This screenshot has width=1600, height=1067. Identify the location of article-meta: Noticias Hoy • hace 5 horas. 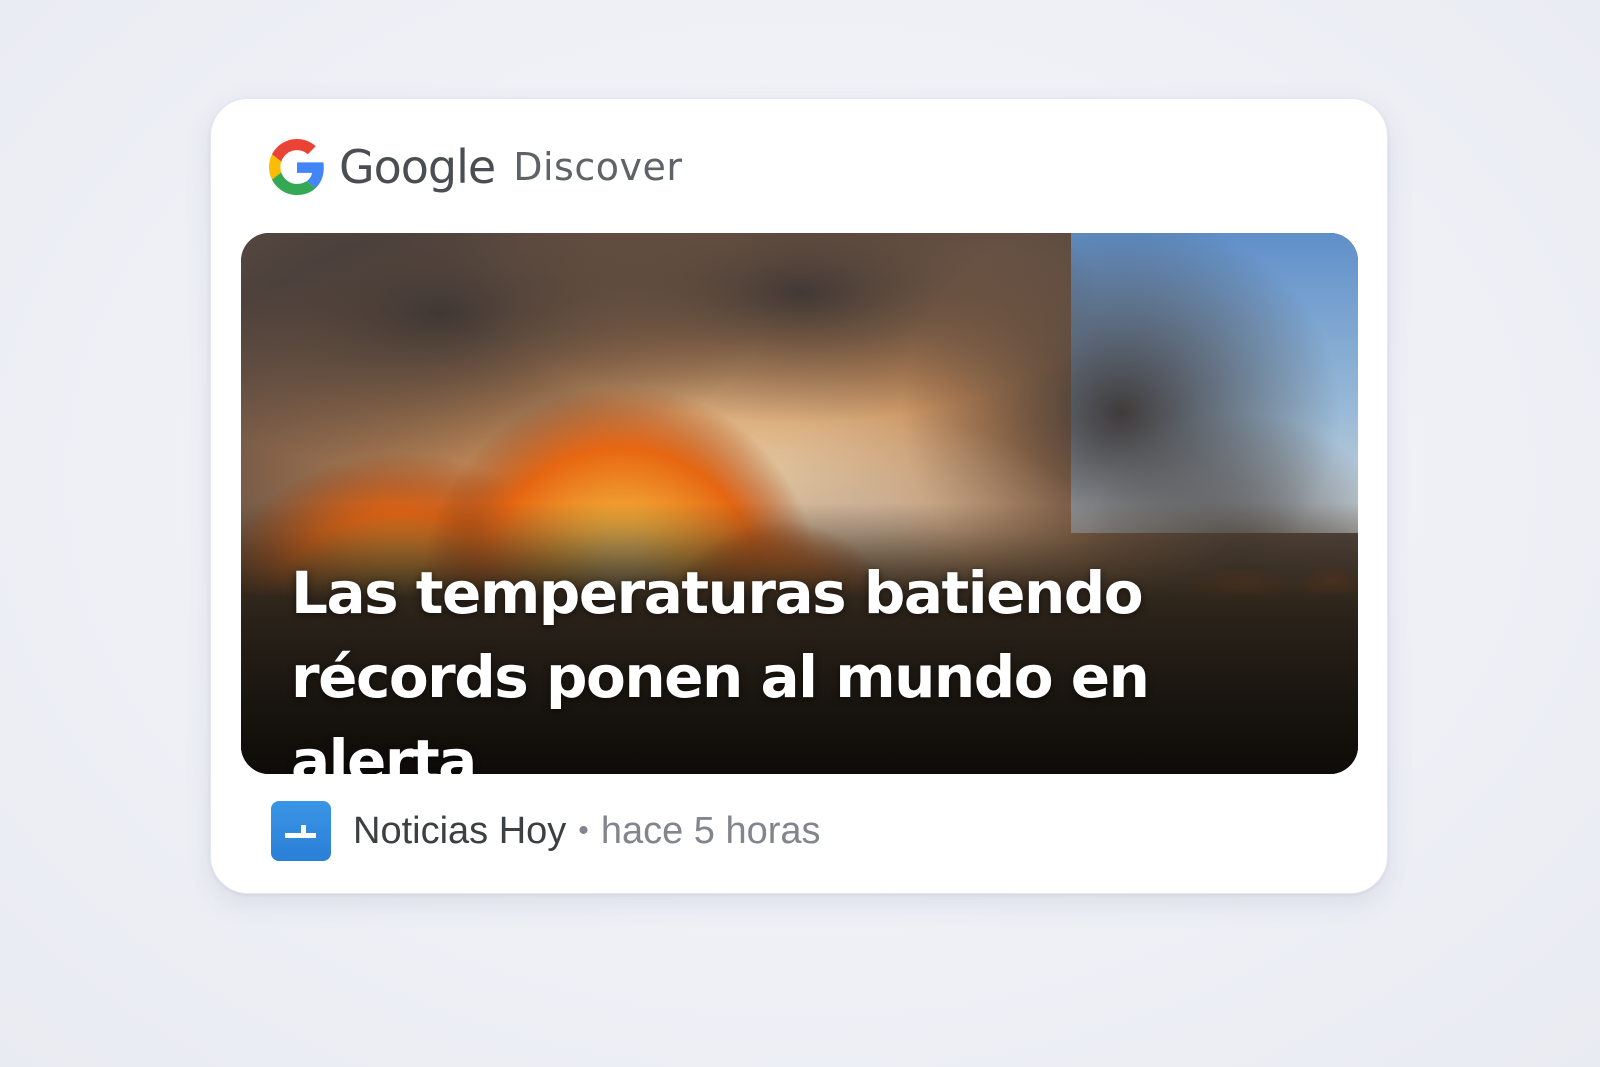
(546, 831).